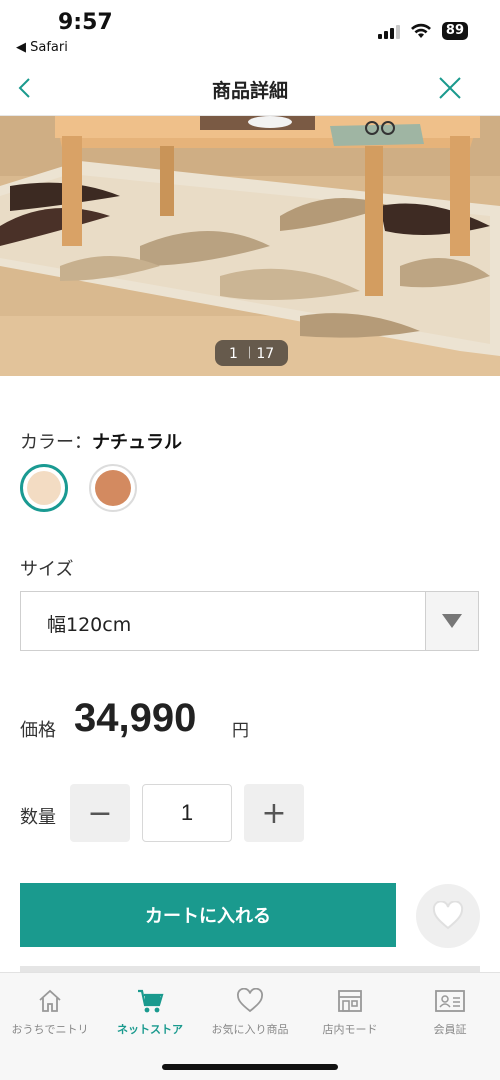 The width and height of the screenshot is (500, 1080). What do you see at coordinates (252, 353) in the screenshot?
I see `image-counter: 1 ︱17` at bounding box center [252, 353].